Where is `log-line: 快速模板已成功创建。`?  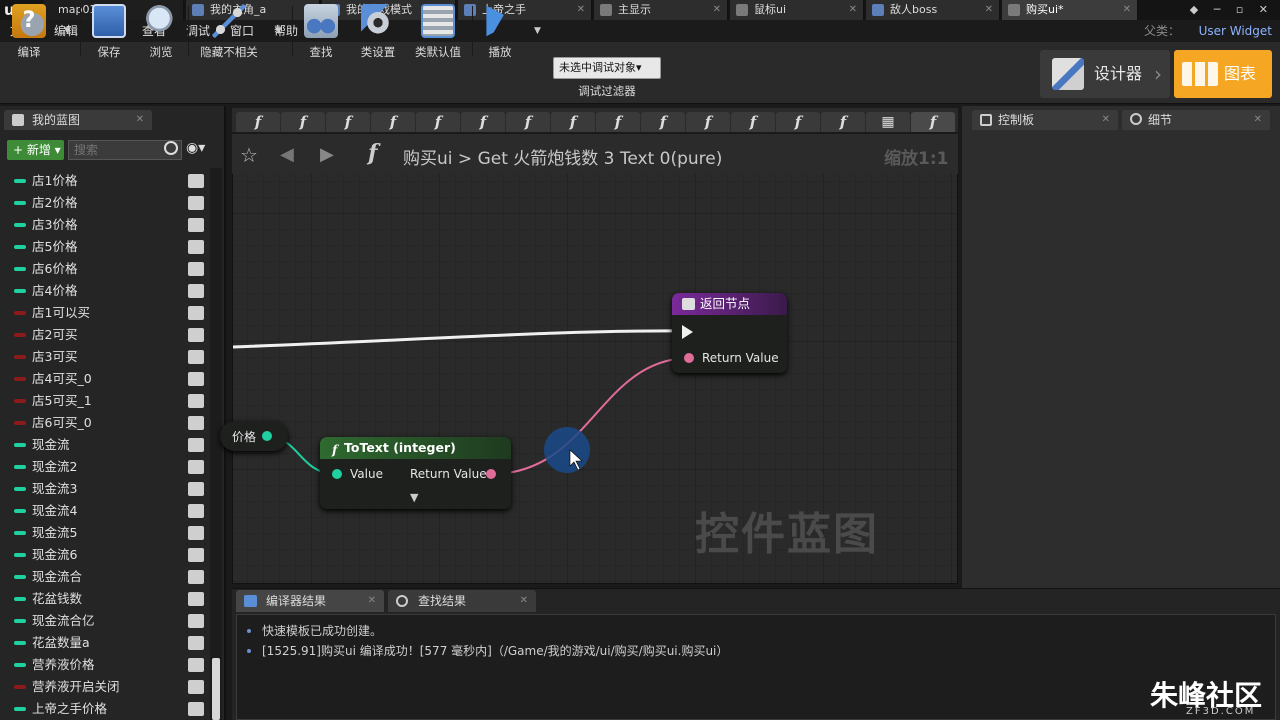
log-line: 快速模板已成功创建。 is located at coordinates (322, 631).